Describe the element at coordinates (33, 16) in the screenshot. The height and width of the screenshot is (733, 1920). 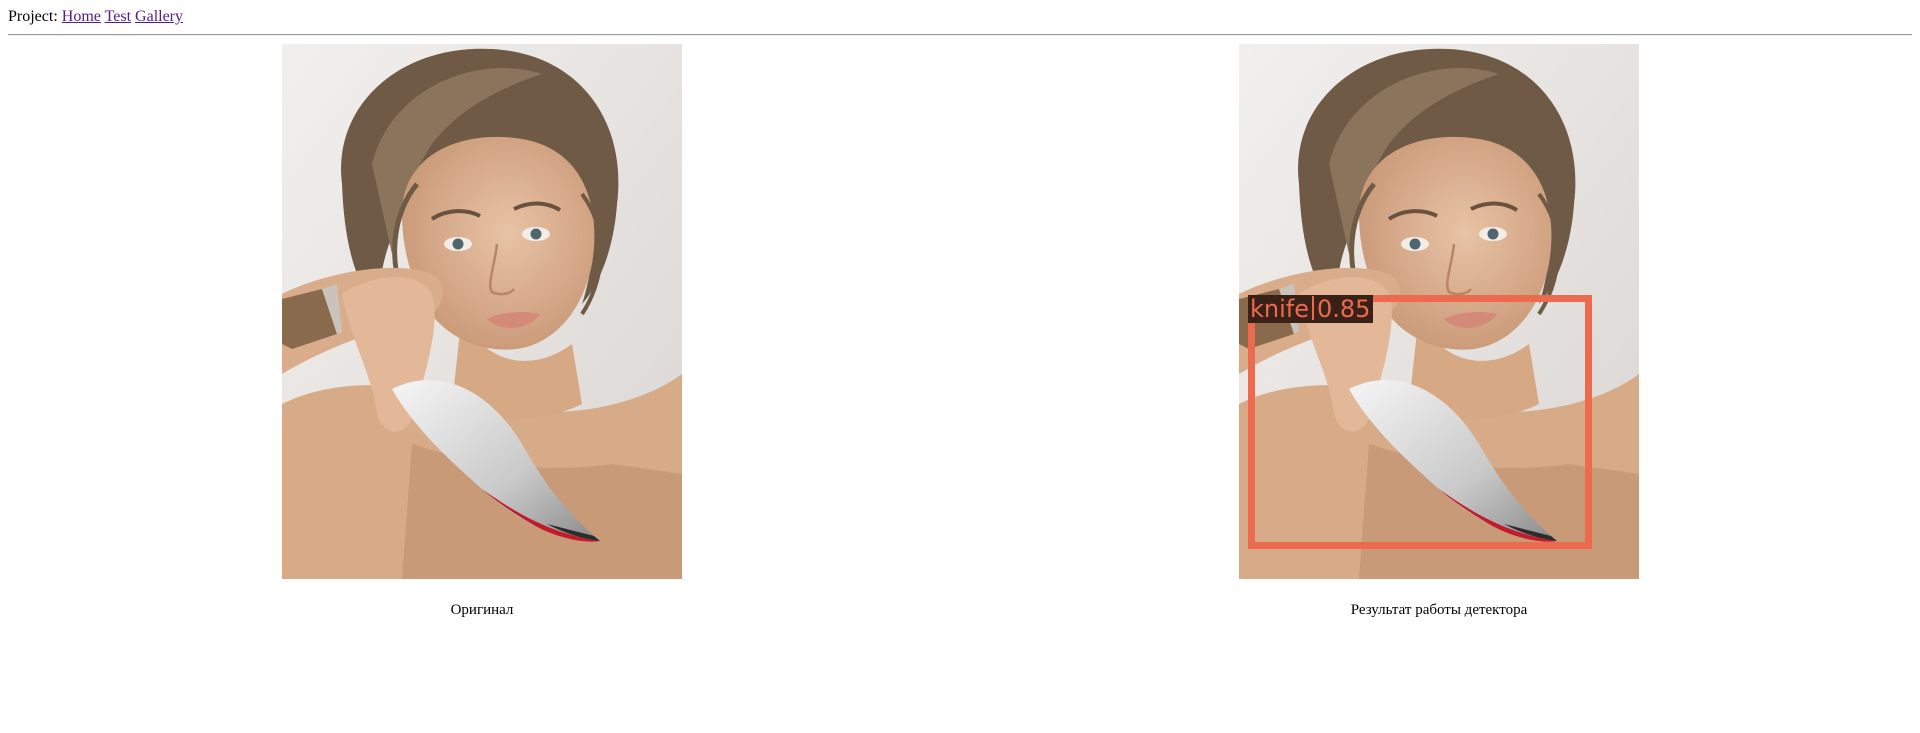
I see `nav-prefix: Project:` at that location.